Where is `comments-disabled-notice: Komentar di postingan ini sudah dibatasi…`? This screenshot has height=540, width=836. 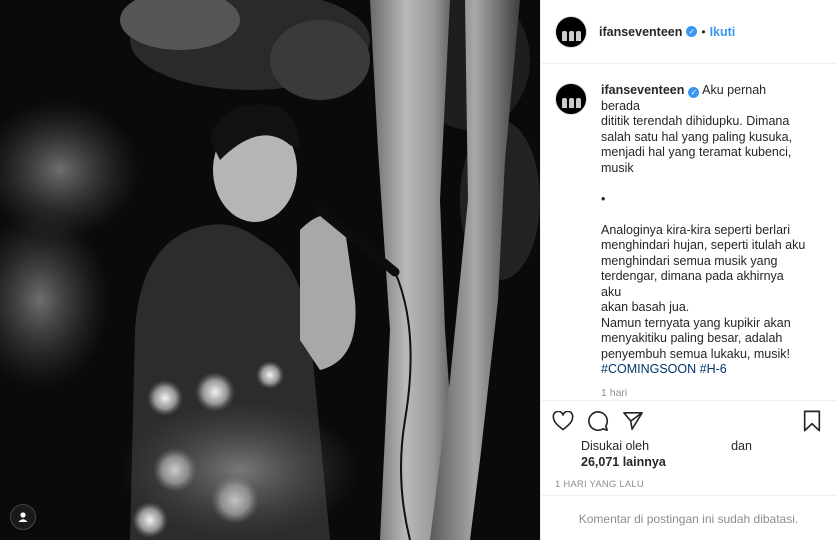 comments-disabled-notice: Komentar di postingan ini sudah dibatasi… is located at coordinates (688, 517).